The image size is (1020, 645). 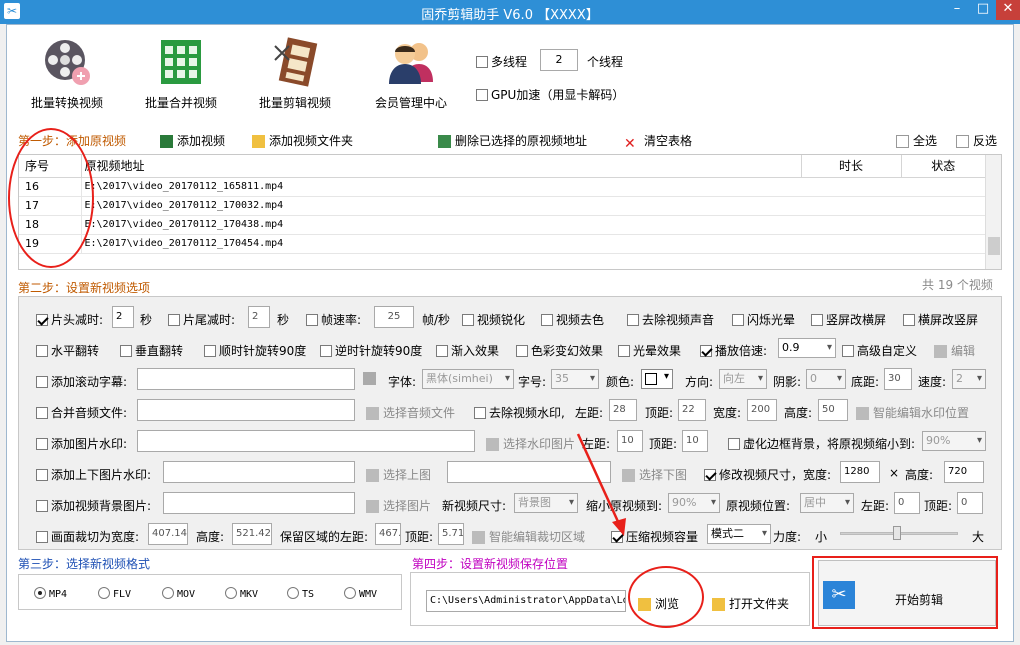 What do you see at coordinates (81, 443) in the screenshot?
I see `image-watermark-checkbox: 添加图片水印:` at bounding box center [81, 443].